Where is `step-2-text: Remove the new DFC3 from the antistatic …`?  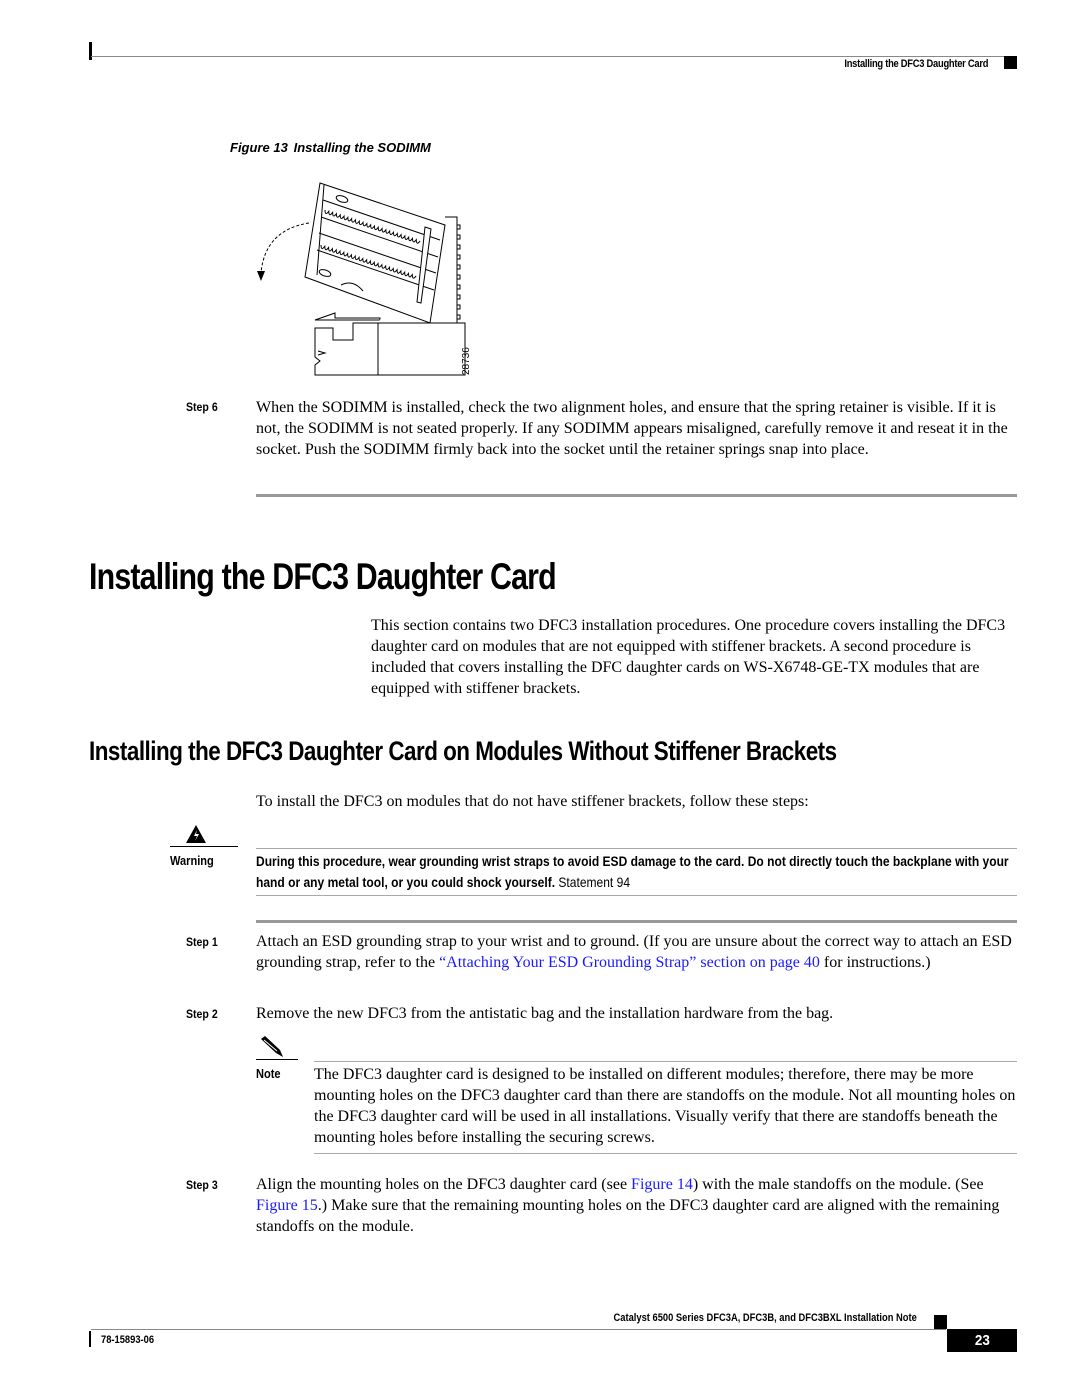 step-2-text: Remove the new DFC3 from the antistatic … is located at coordinates (545, 1013).